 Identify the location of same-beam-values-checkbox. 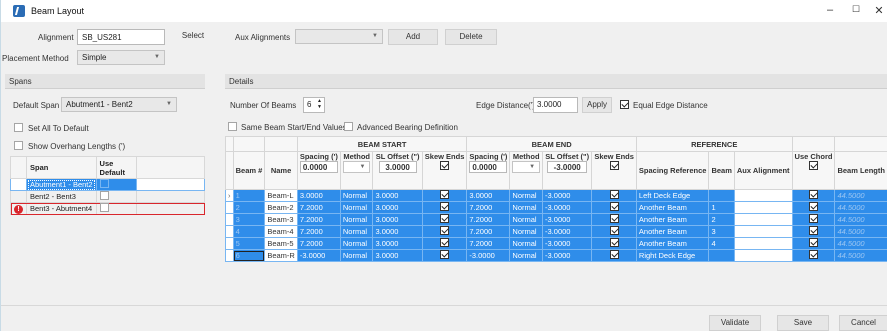
(232, 126).